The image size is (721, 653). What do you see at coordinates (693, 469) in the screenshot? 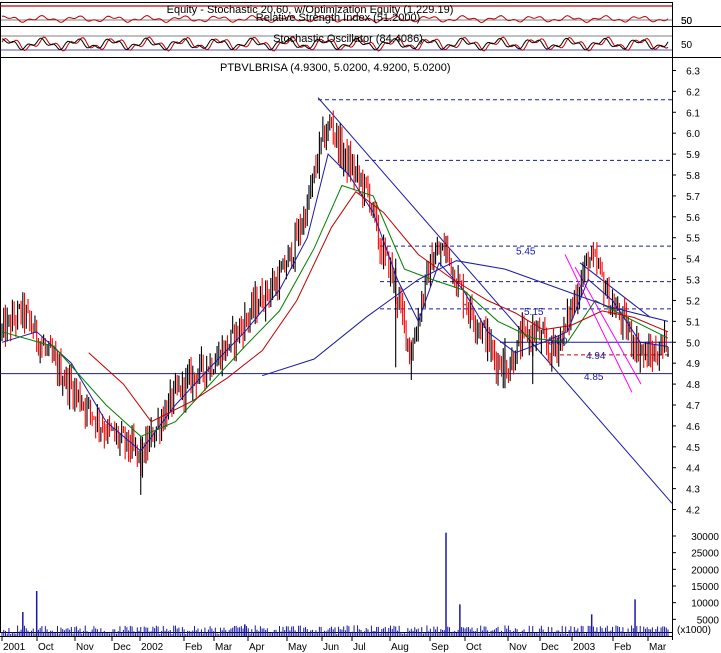
I see `price-tick-label: 4.4` at bounding box center [693, 469].